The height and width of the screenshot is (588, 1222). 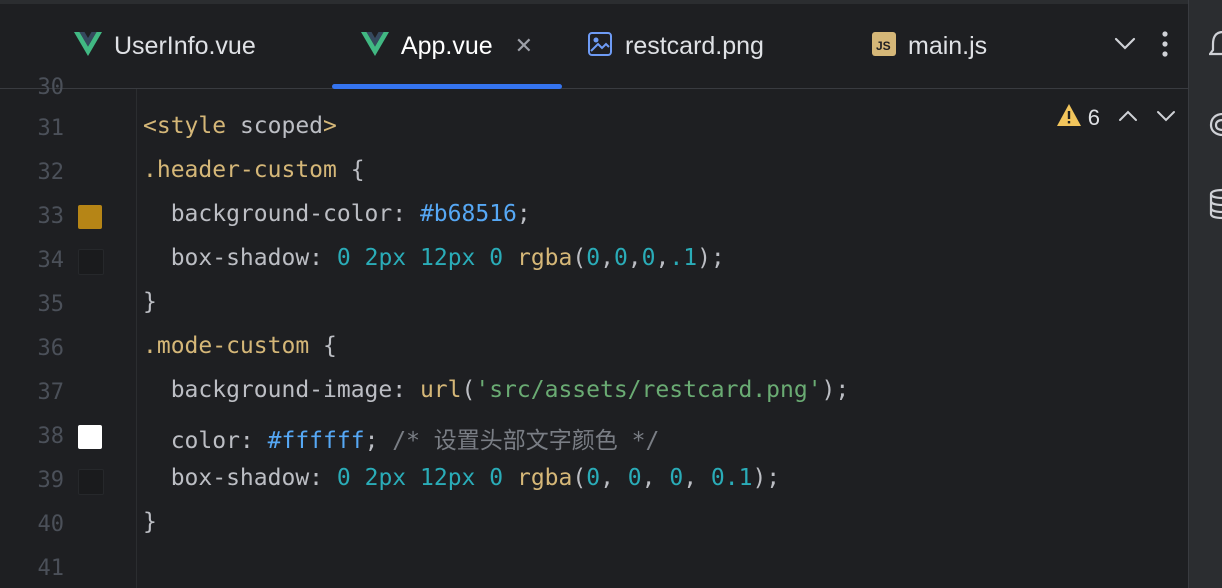 I want to click on attr: scoped, so click(x=275, y=126).